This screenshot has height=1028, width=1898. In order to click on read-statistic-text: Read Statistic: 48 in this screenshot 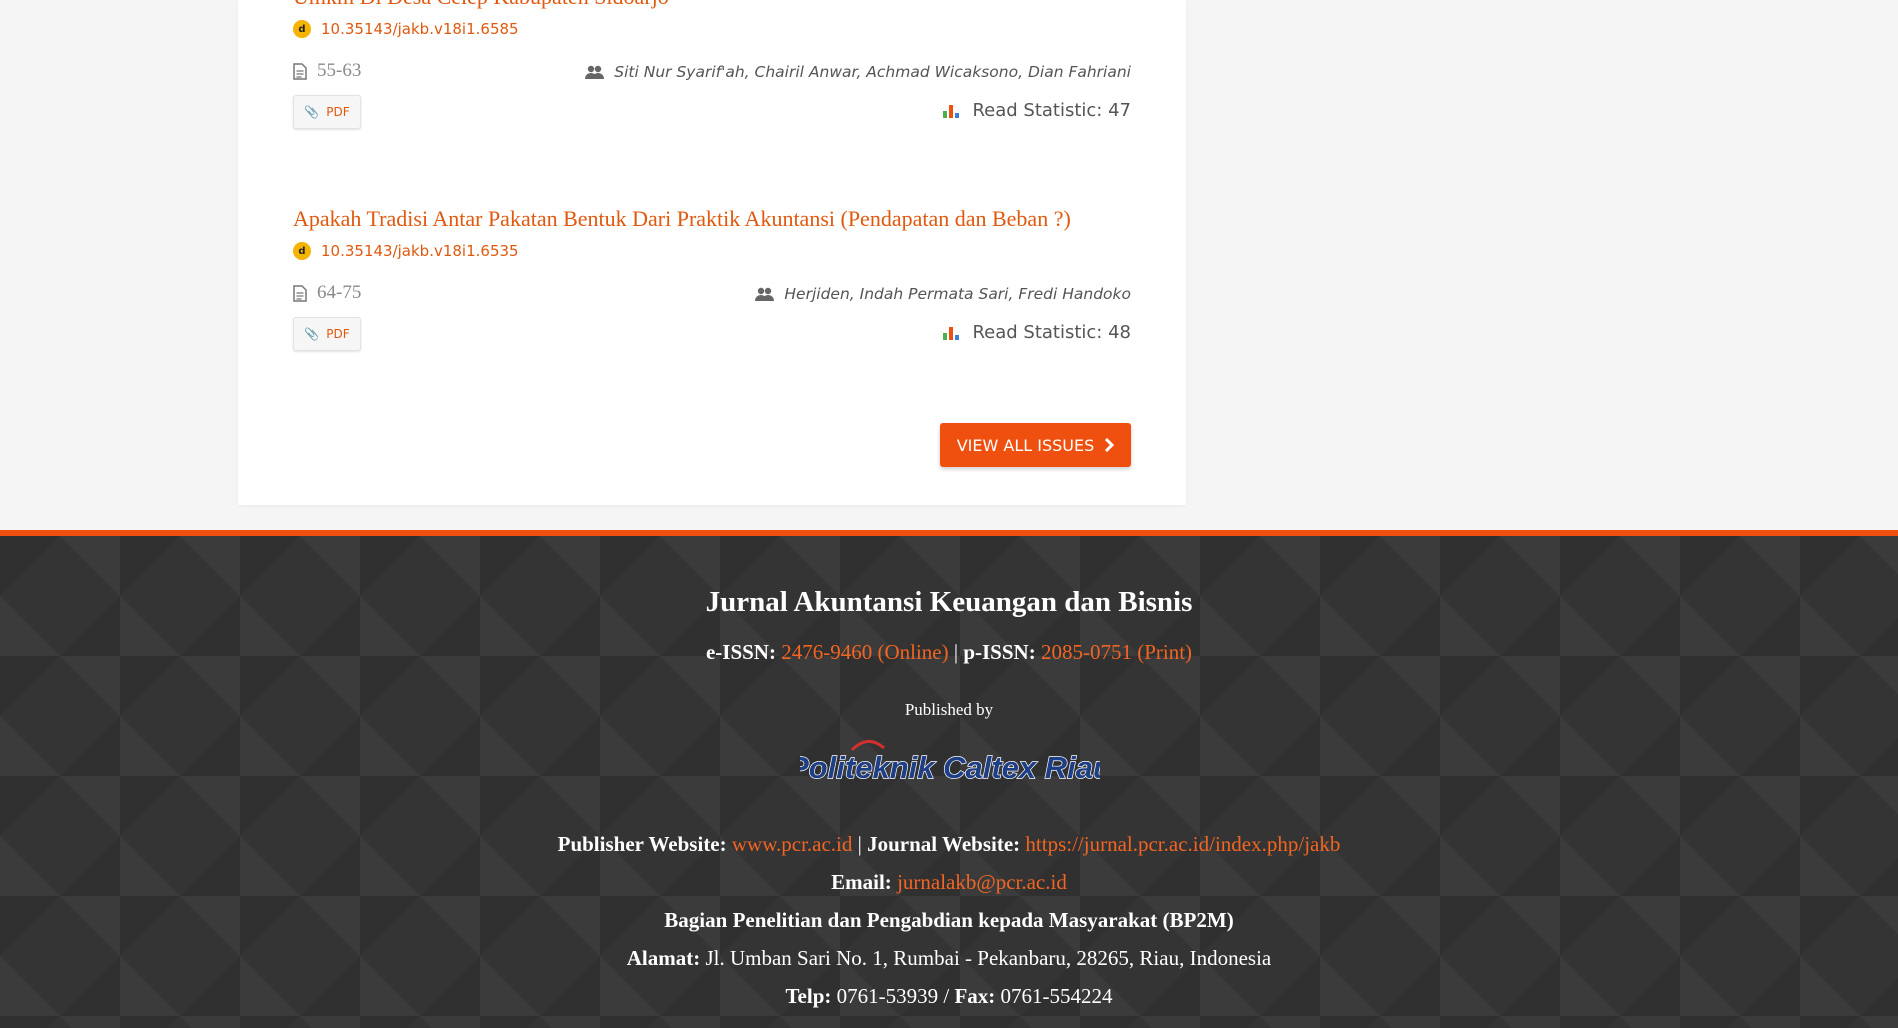, I will do `click(1051, 332)`.